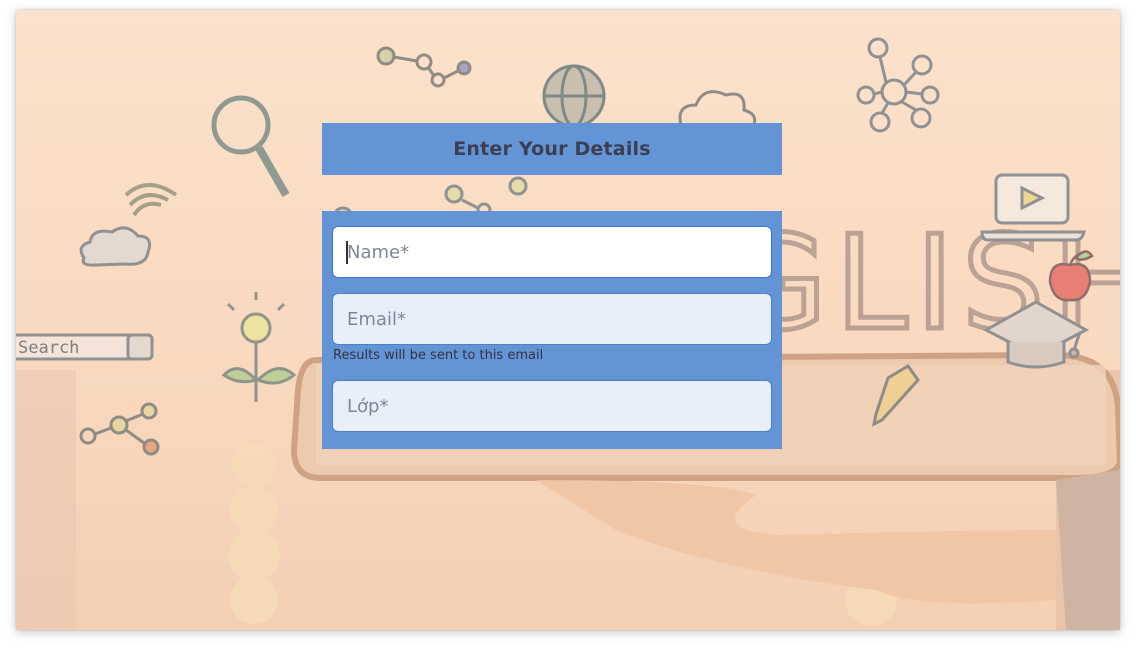 The image size is (1136, 652). I want to click on globe-icon, so click(574, 96).